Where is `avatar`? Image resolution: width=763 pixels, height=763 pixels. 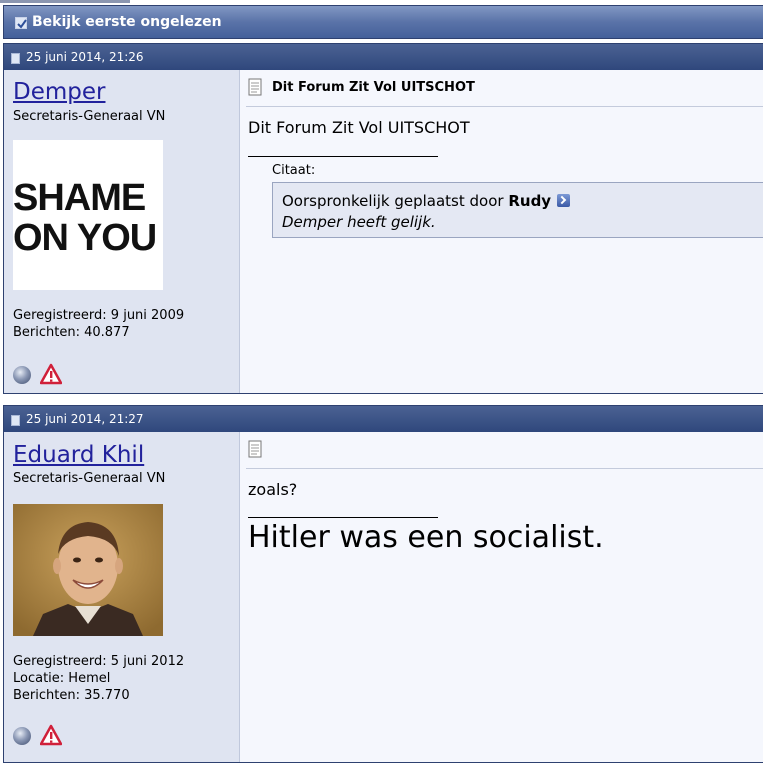 avatar is located at coordinates (88, 570).